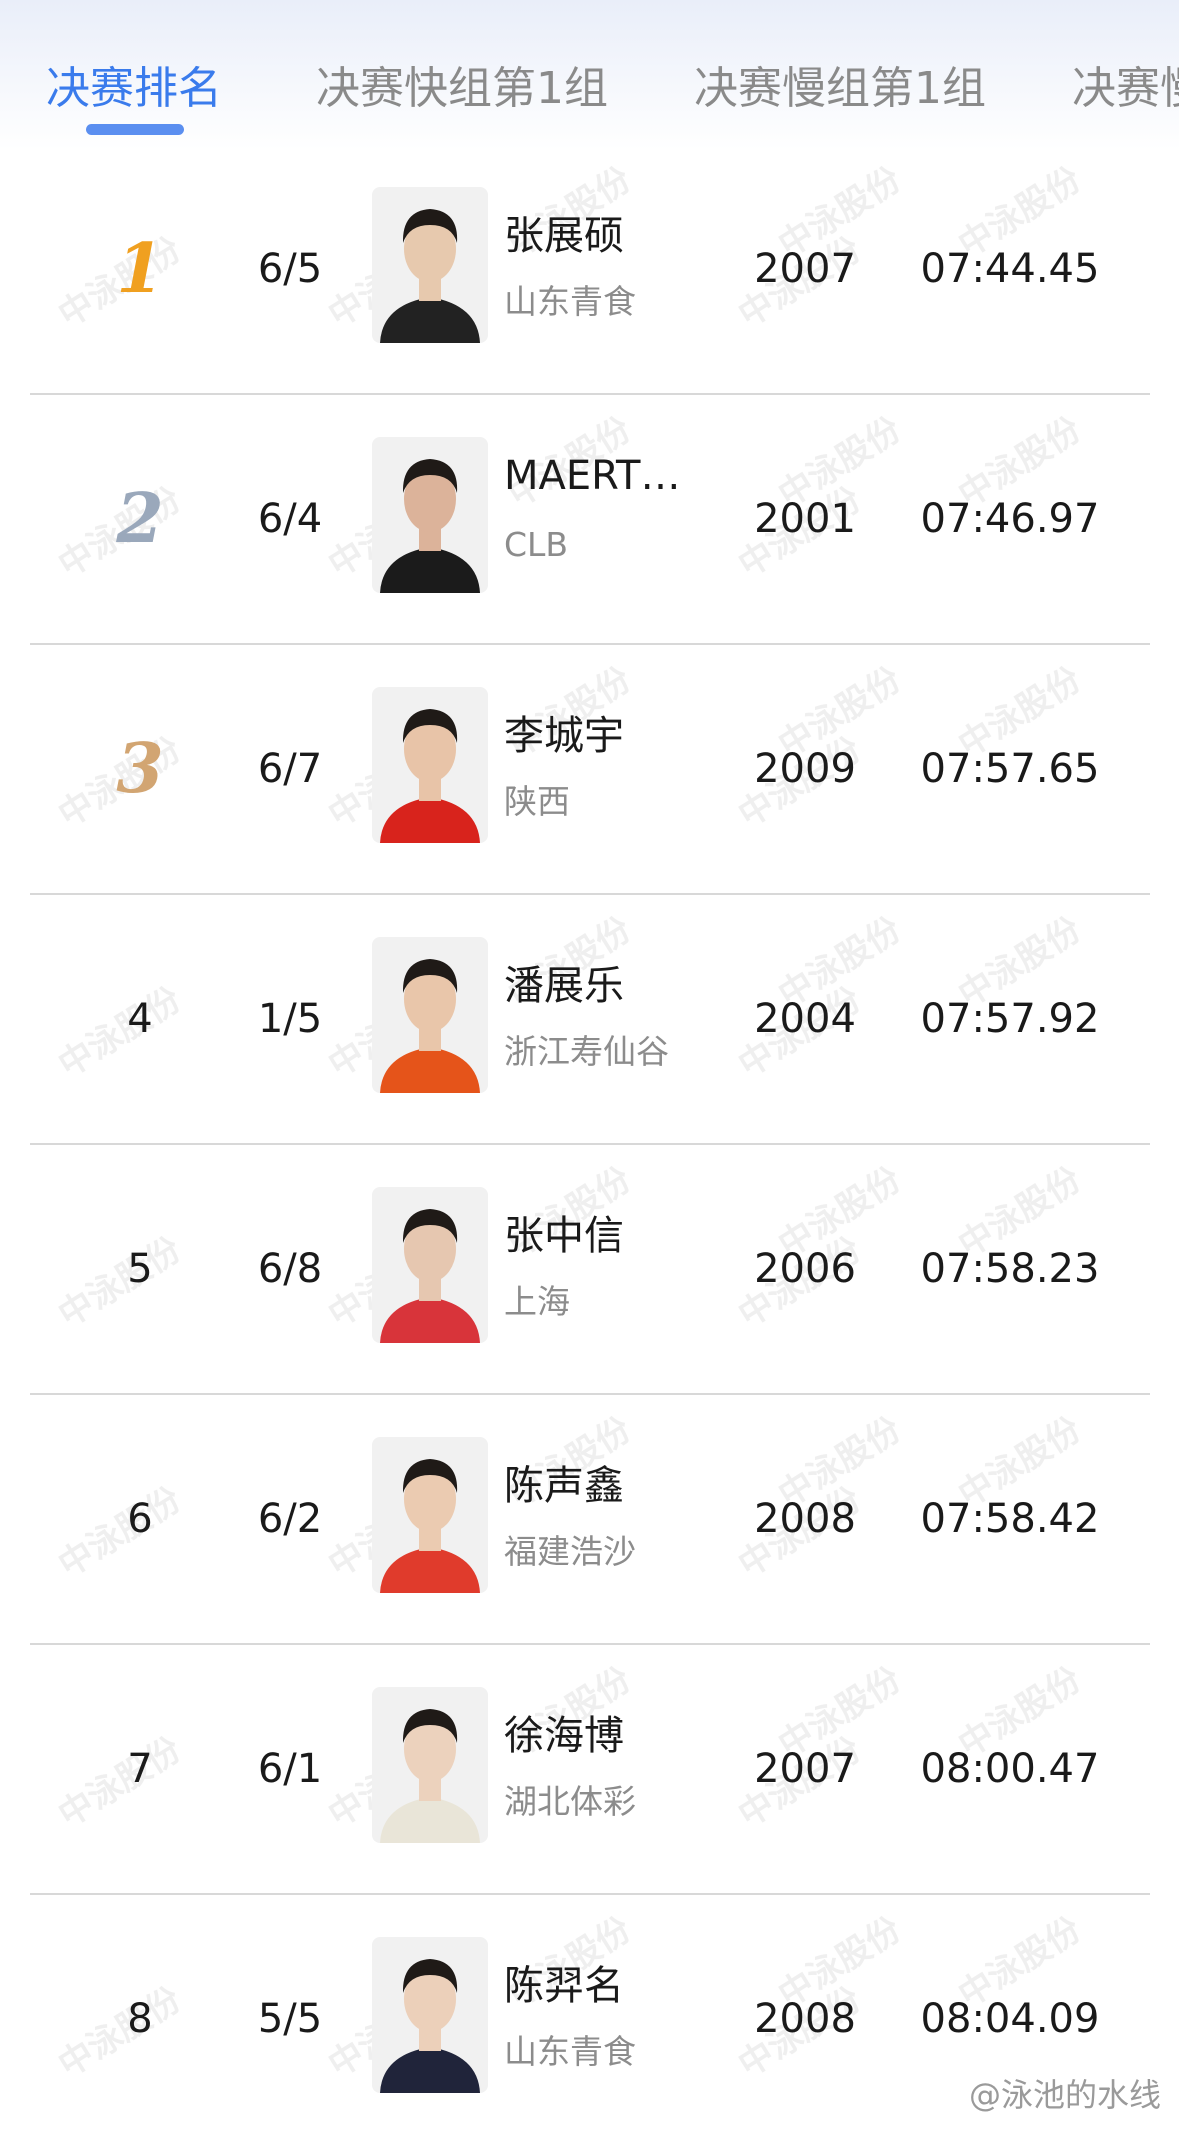 The width and height of the screenshot is (1179, 2143). Describe the element at coordinates (1010, 769) in the screenshot. I see `finish-time: 07:57.65` at that location.